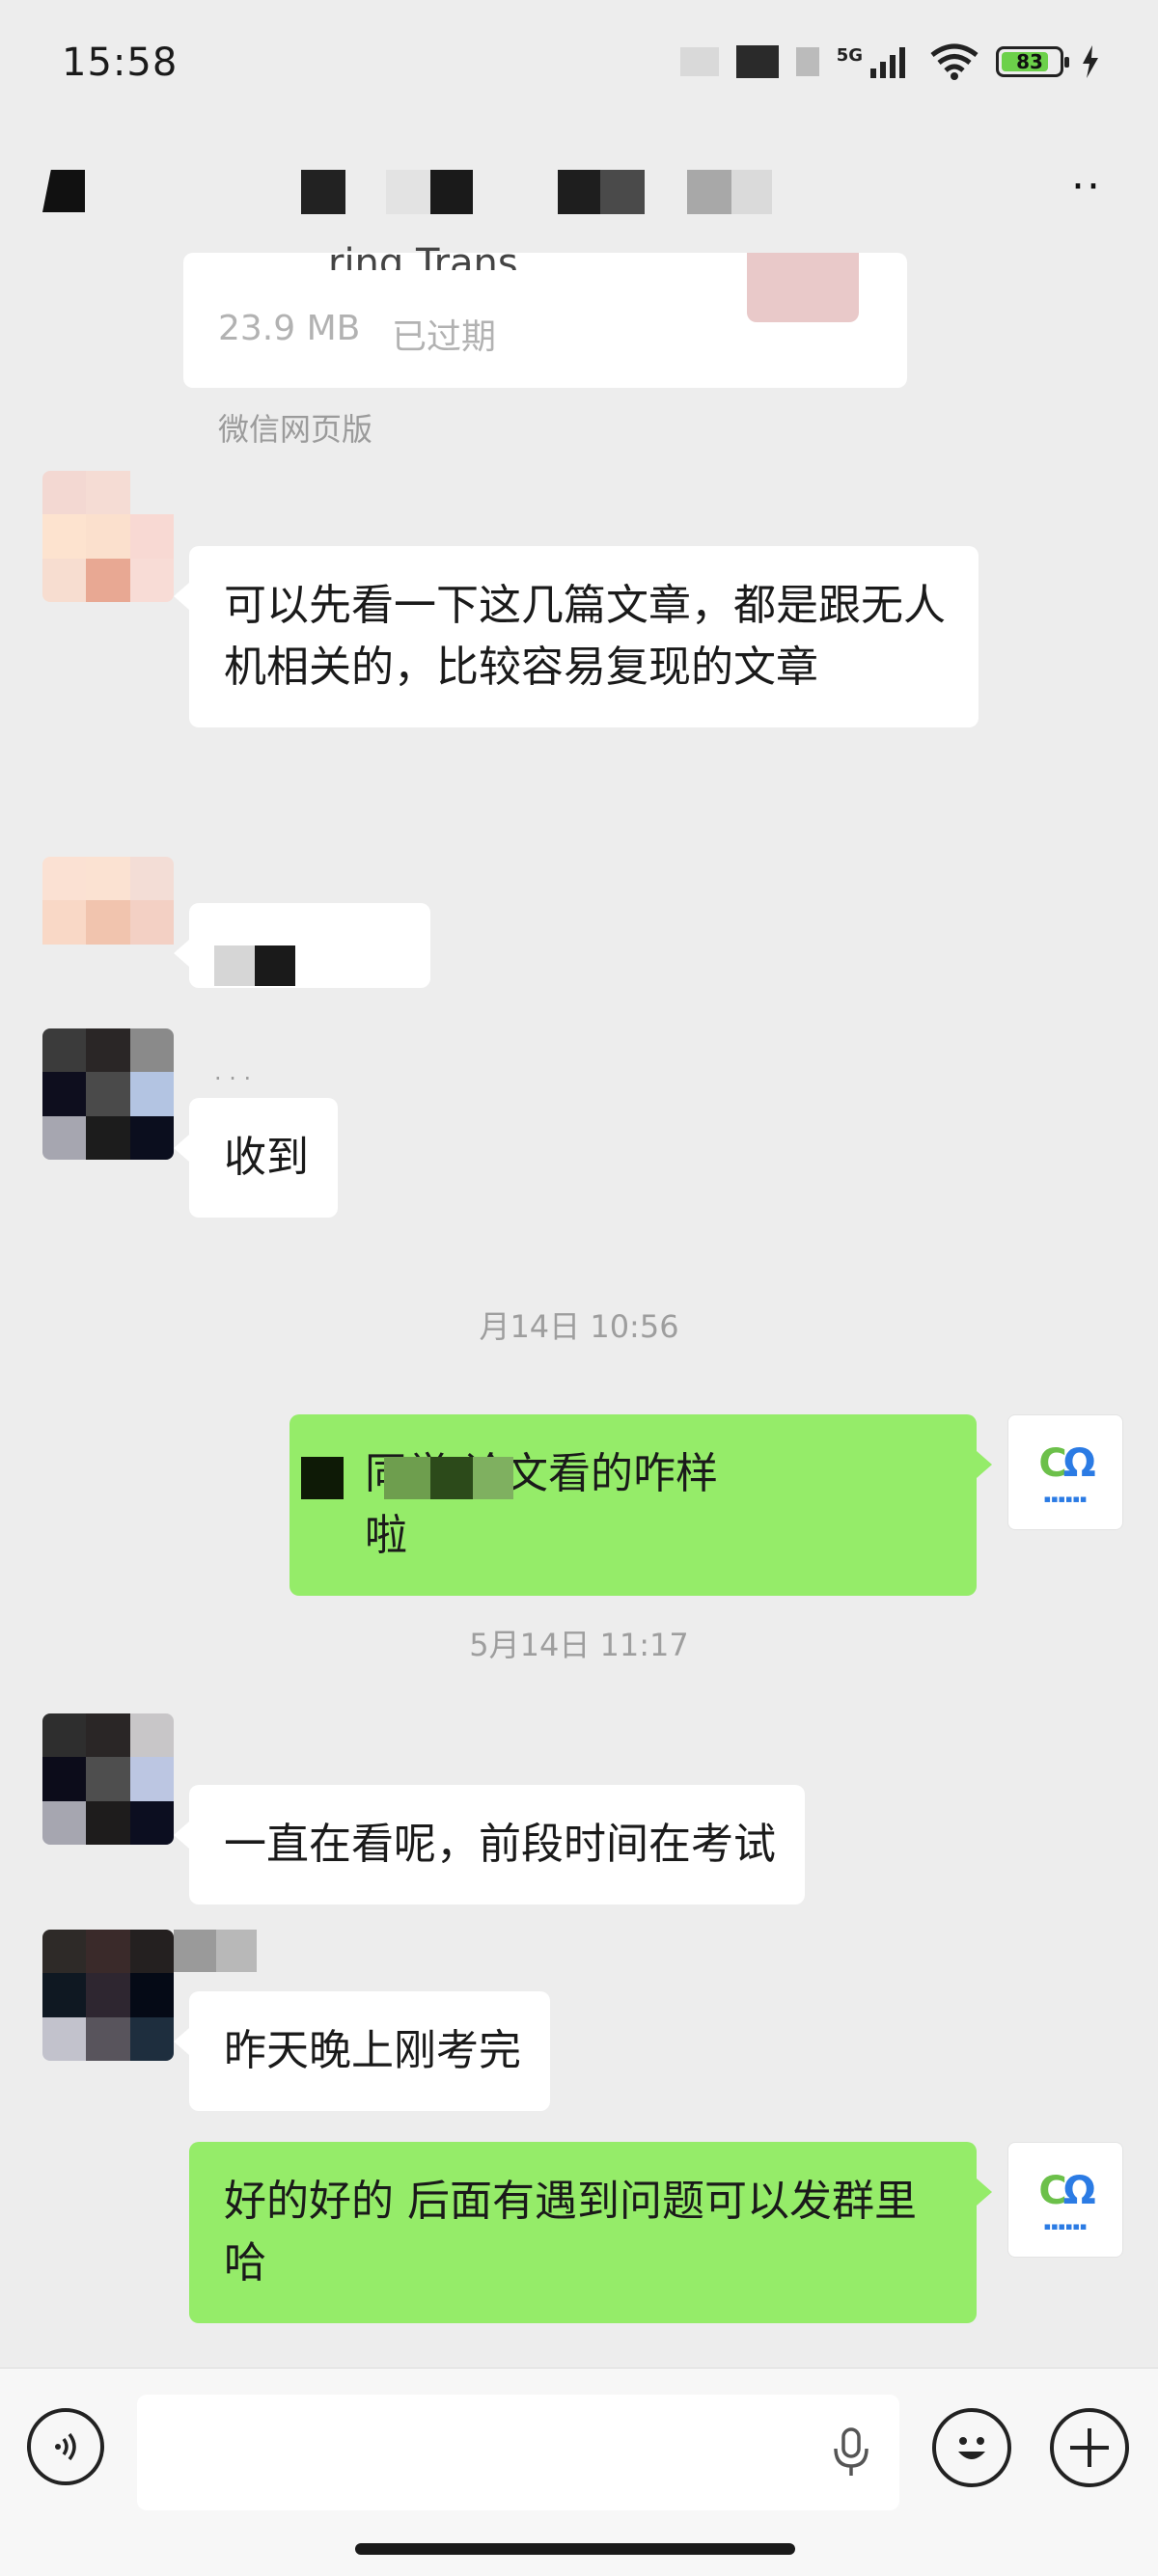  I want to click on message-bubble: 可以先看一下这几篇文章，都是跟无人机相关的，比较容易复现的文章, so click(576, 636).